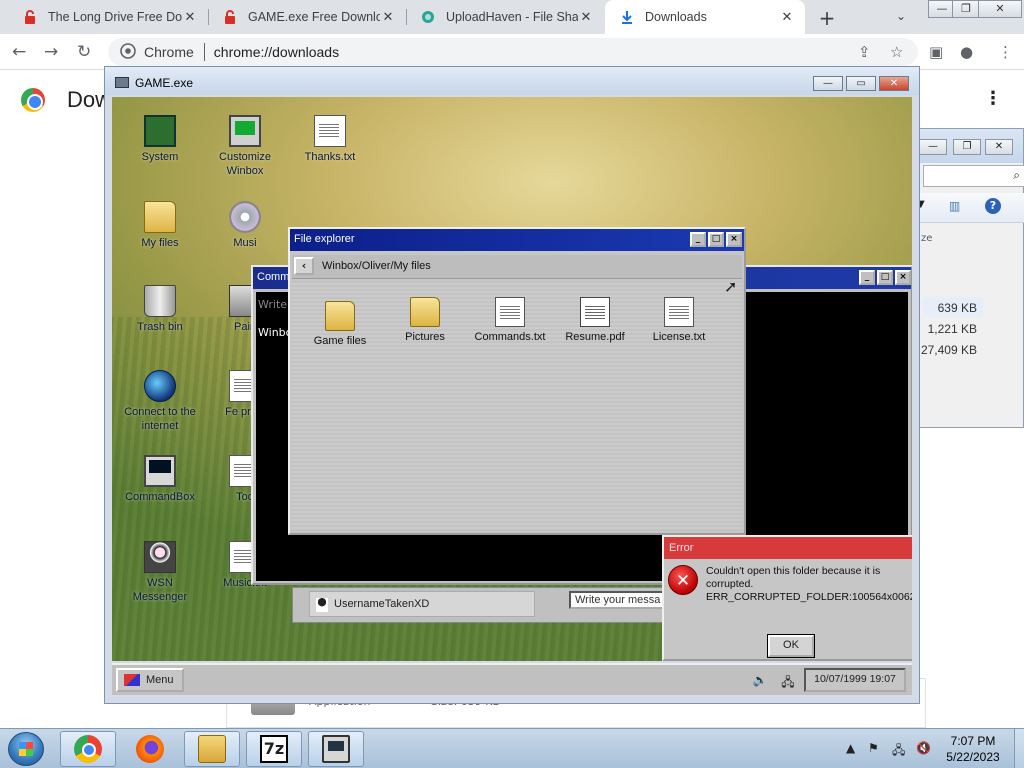 The height and width of the screenshot is (768, 1024). I want to click on taskbar-7zip: 7z, so click(274, 749).